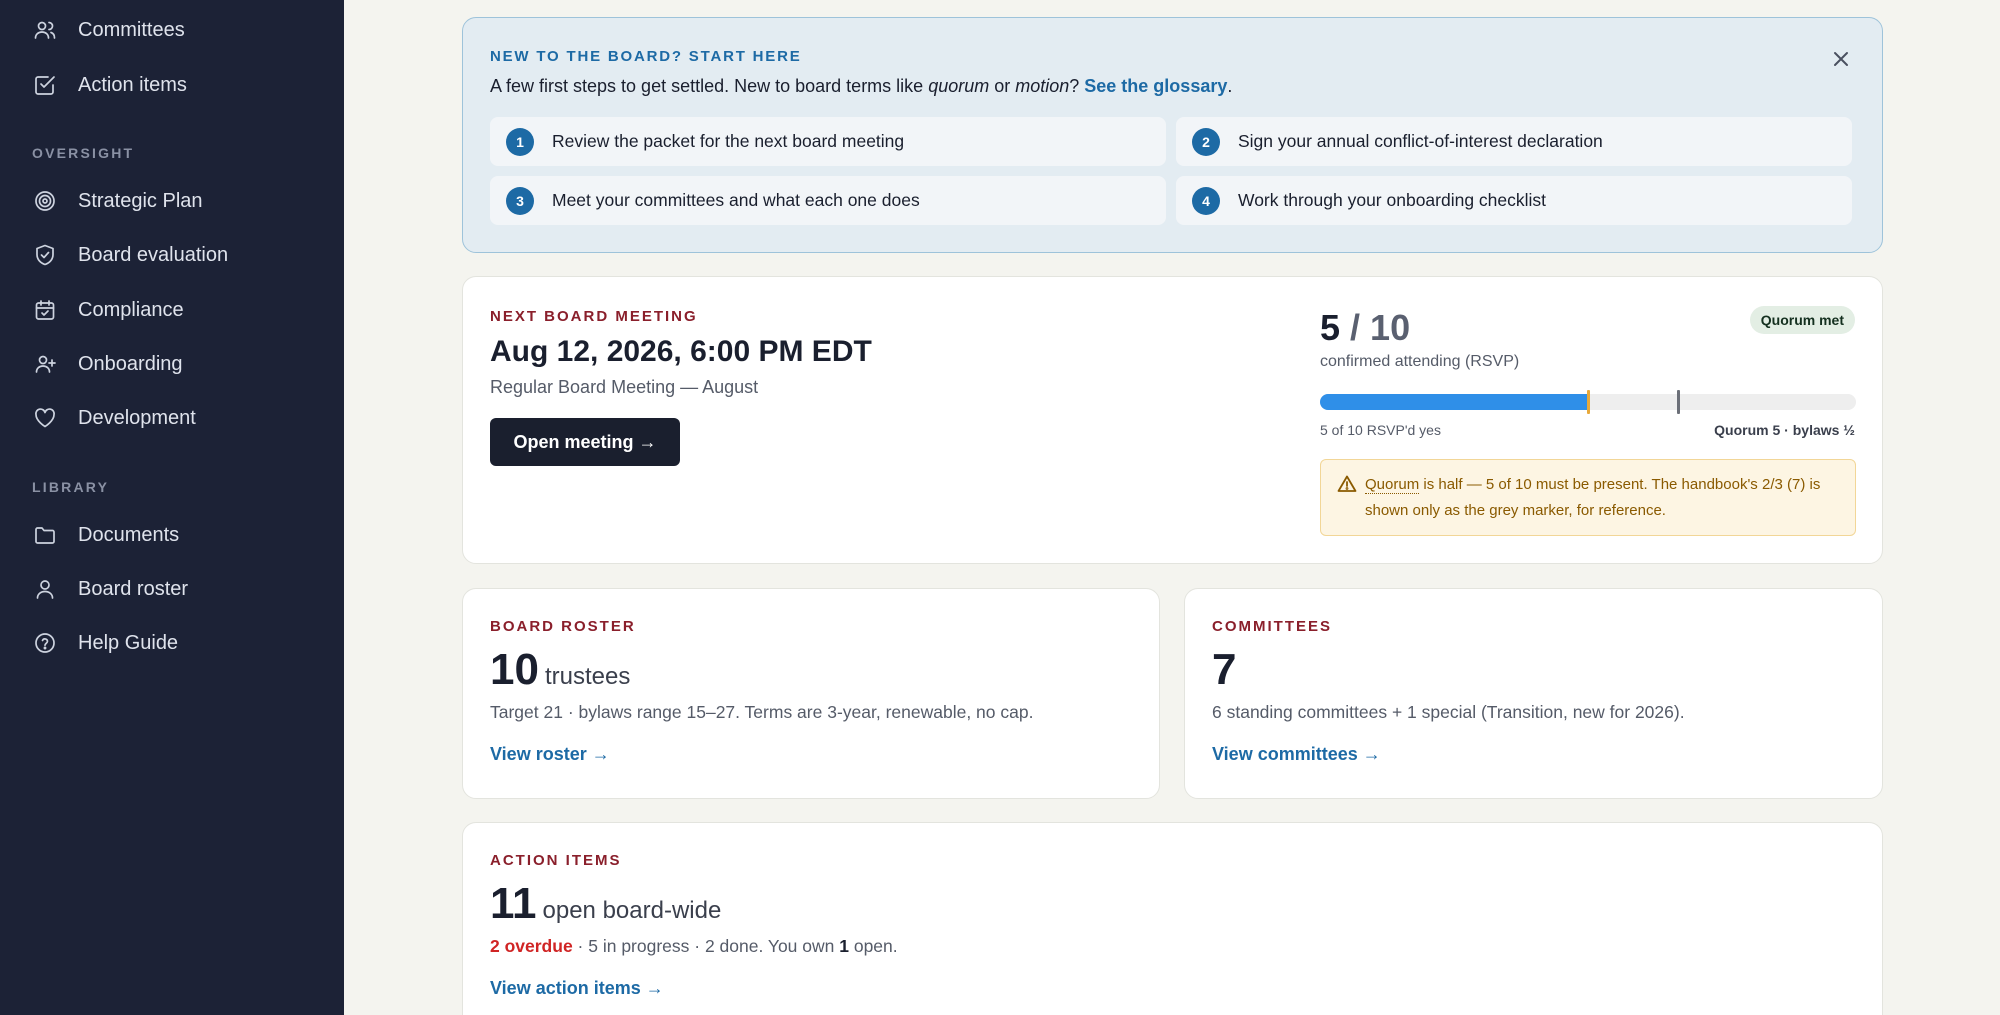  Describe the element at coordinates (1206, 200) in the screenshot. I see `step-number: 4` at that location.